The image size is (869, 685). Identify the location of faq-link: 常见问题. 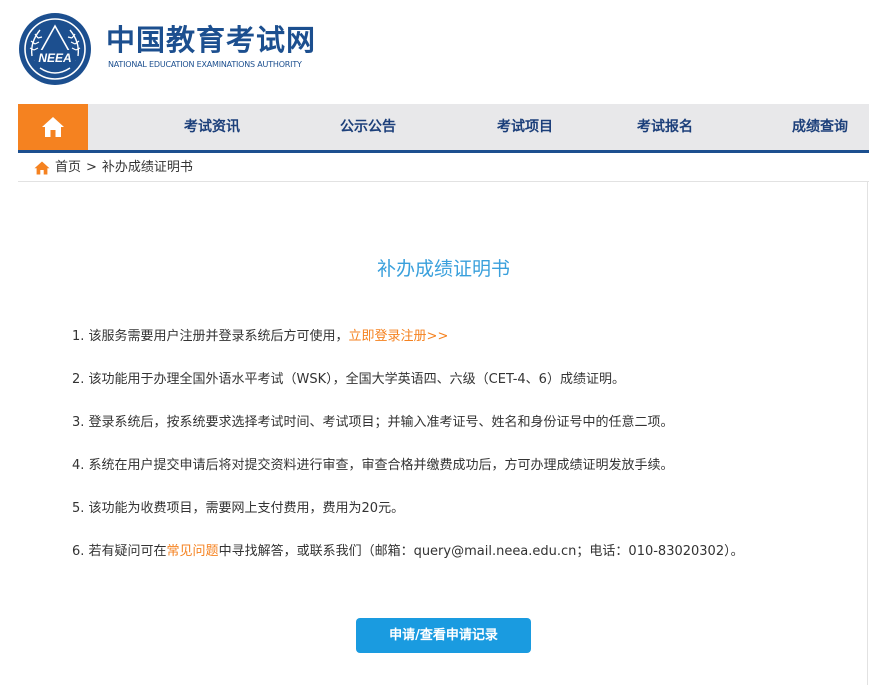
(193, 551).